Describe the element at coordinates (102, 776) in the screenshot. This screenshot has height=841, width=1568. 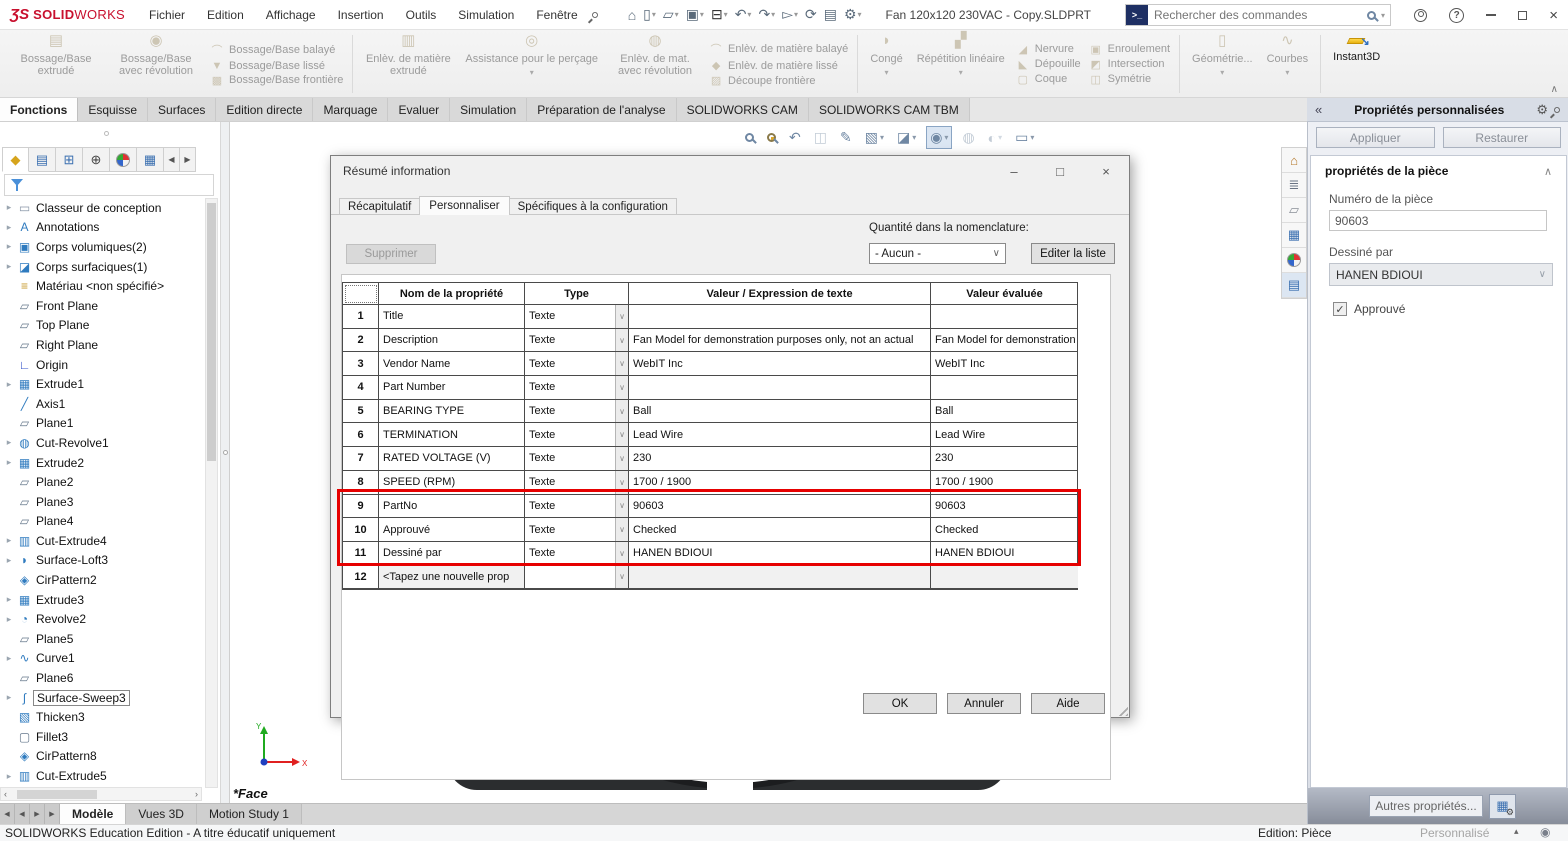
I see `feature-tree-item: ▸ ▥ Cut-Extrude5` at that location.